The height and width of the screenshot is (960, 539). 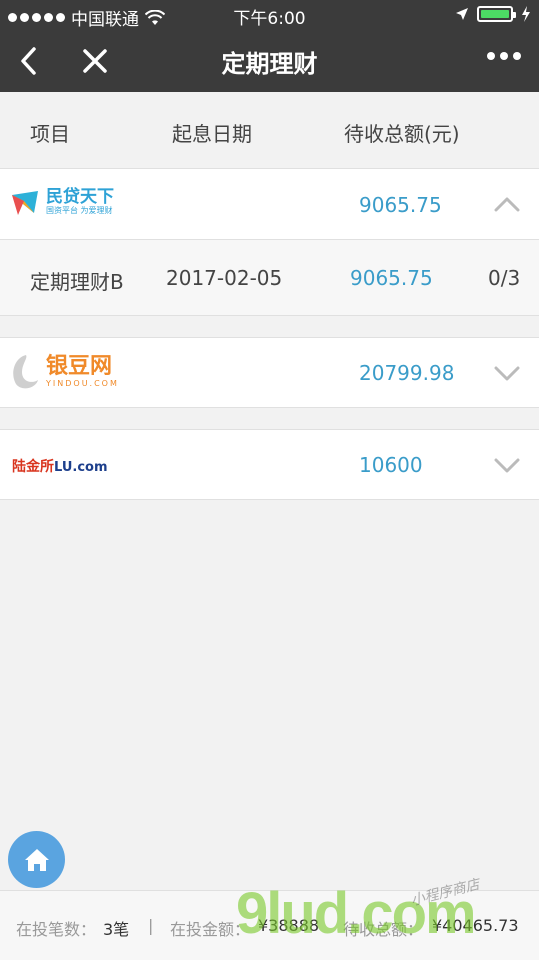 I want to click on table-header: 项目 起息日期 待收总额(元), so click(x=269, y=130).